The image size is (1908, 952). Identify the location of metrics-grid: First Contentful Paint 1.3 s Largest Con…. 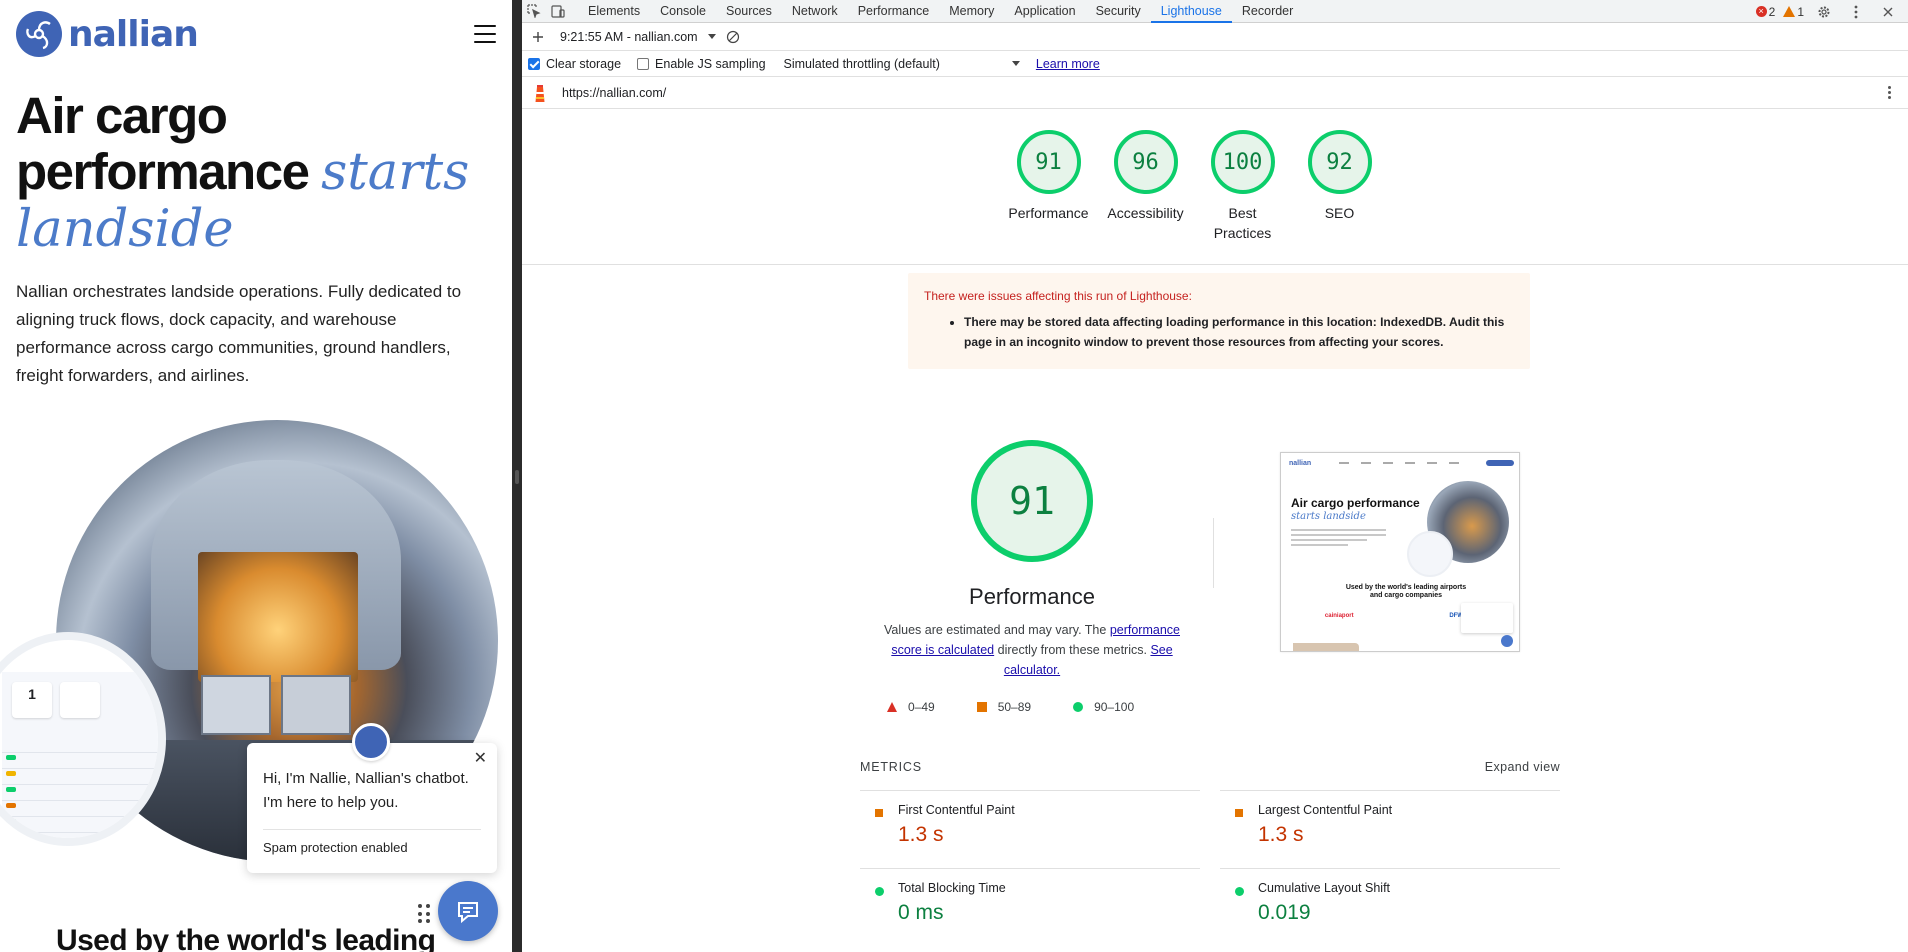
(1210, 868).